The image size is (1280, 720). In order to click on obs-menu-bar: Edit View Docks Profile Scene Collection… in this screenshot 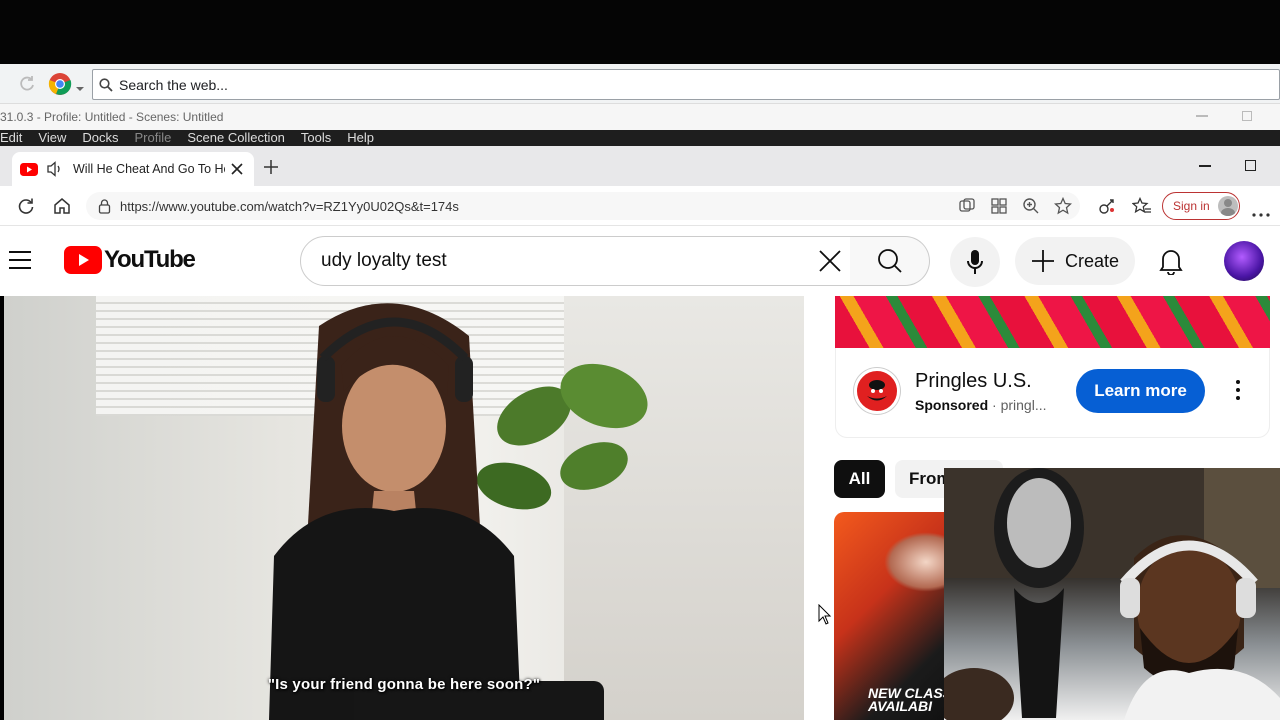, I will do `click(640, 138)`.